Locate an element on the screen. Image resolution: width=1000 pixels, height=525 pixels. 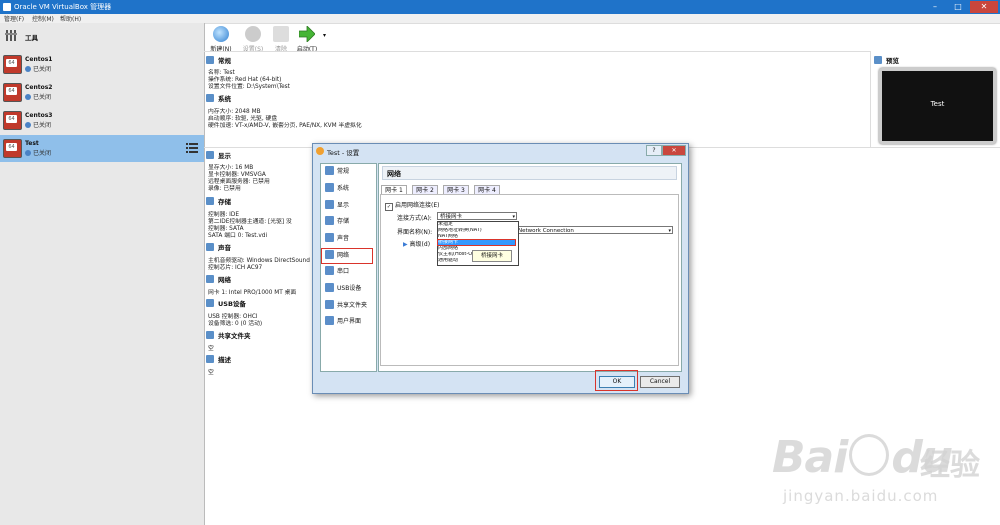
menu-file: 管理(F) is located at coordinates (14, 18).